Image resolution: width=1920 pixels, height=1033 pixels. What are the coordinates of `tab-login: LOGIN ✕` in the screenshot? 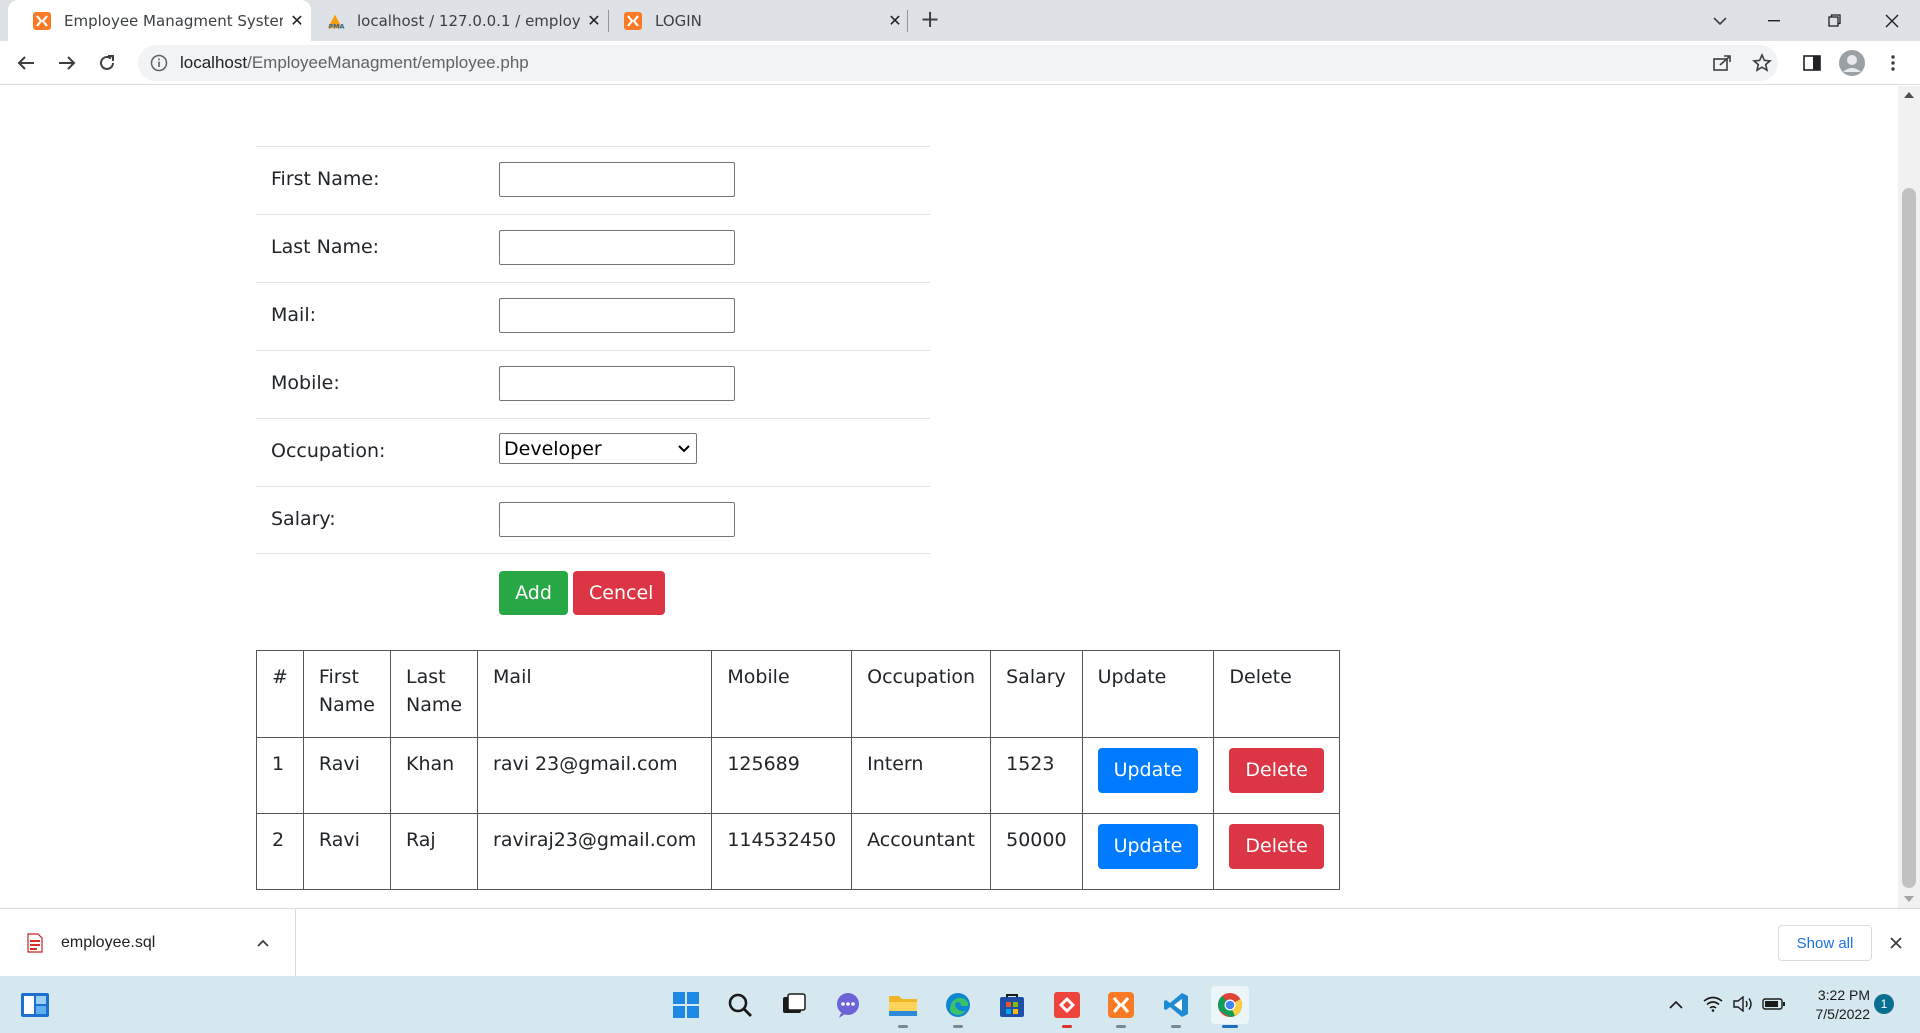 It's located at (759, 20).